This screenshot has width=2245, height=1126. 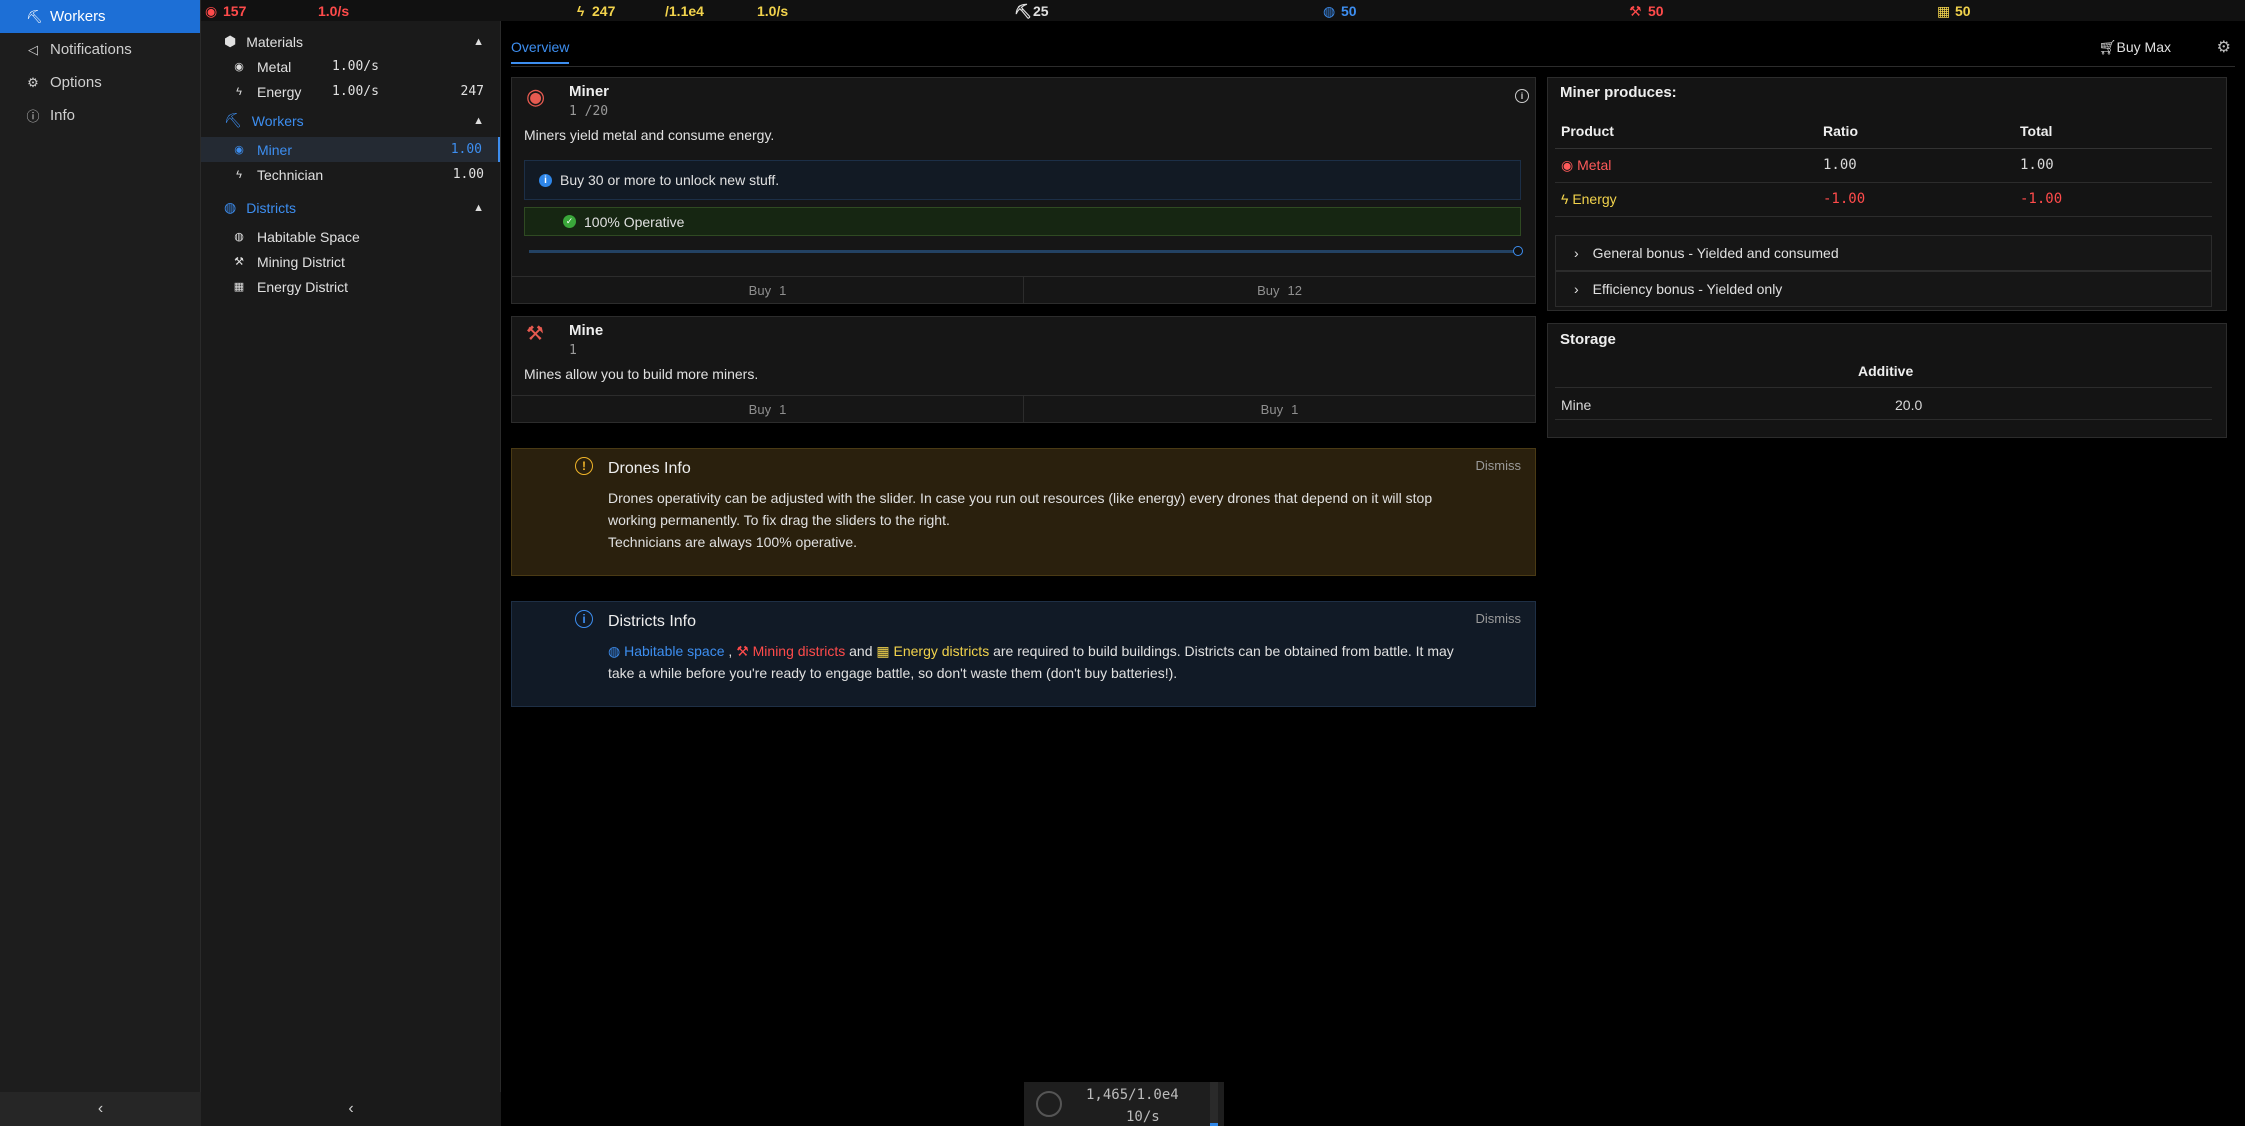 What do you see at coordinates (1279, 290) in the screenshot?
I see `buy-12-button: Buy 12` at bounding box center [1279, 290].